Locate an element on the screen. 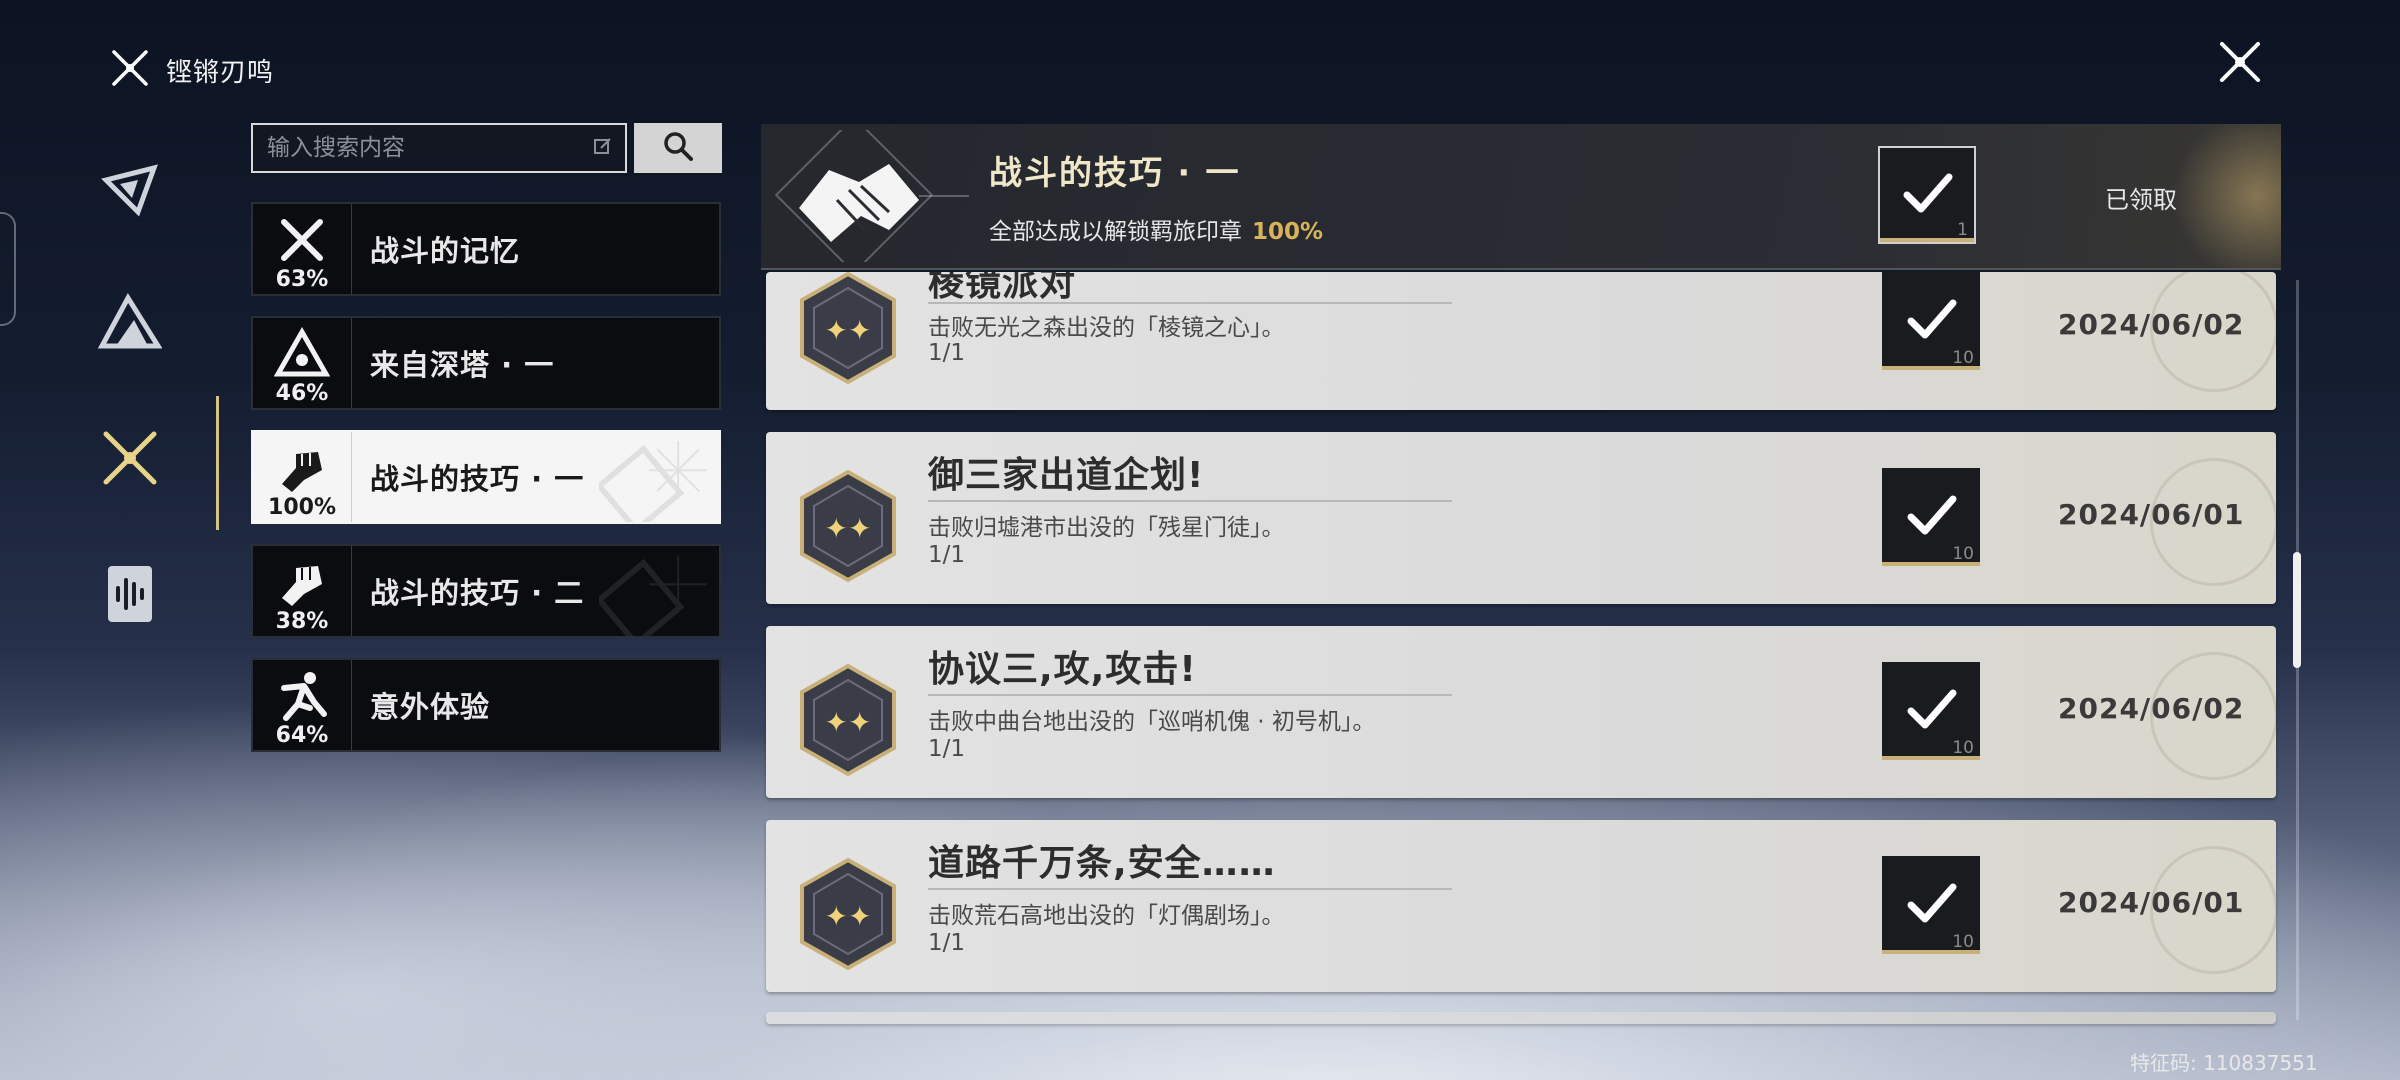  category-percent: 38% is located at coordinates (302, 621).